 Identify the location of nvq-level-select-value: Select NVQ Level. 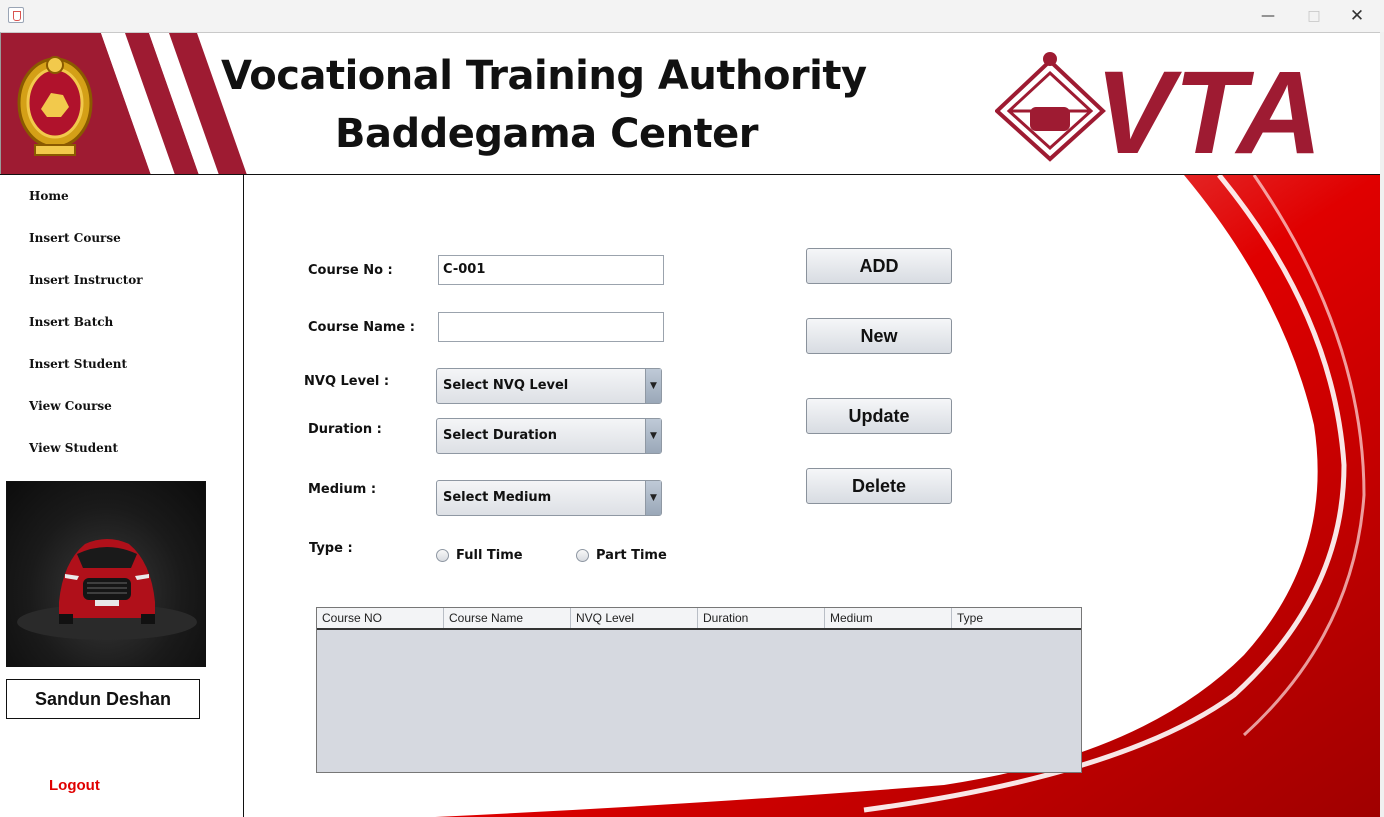
(506, 385).